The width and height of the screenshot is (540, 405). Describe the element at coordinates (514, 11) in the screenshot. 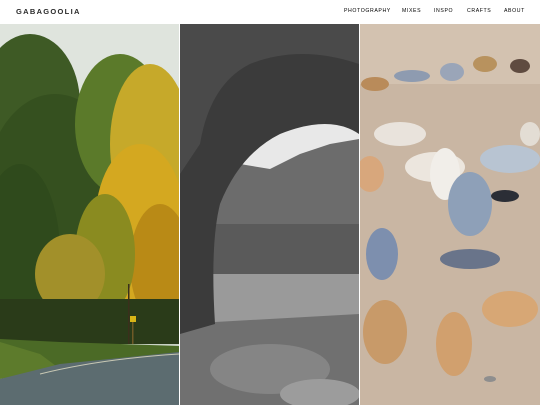

I see `nav-about: ABOUT` at that location.